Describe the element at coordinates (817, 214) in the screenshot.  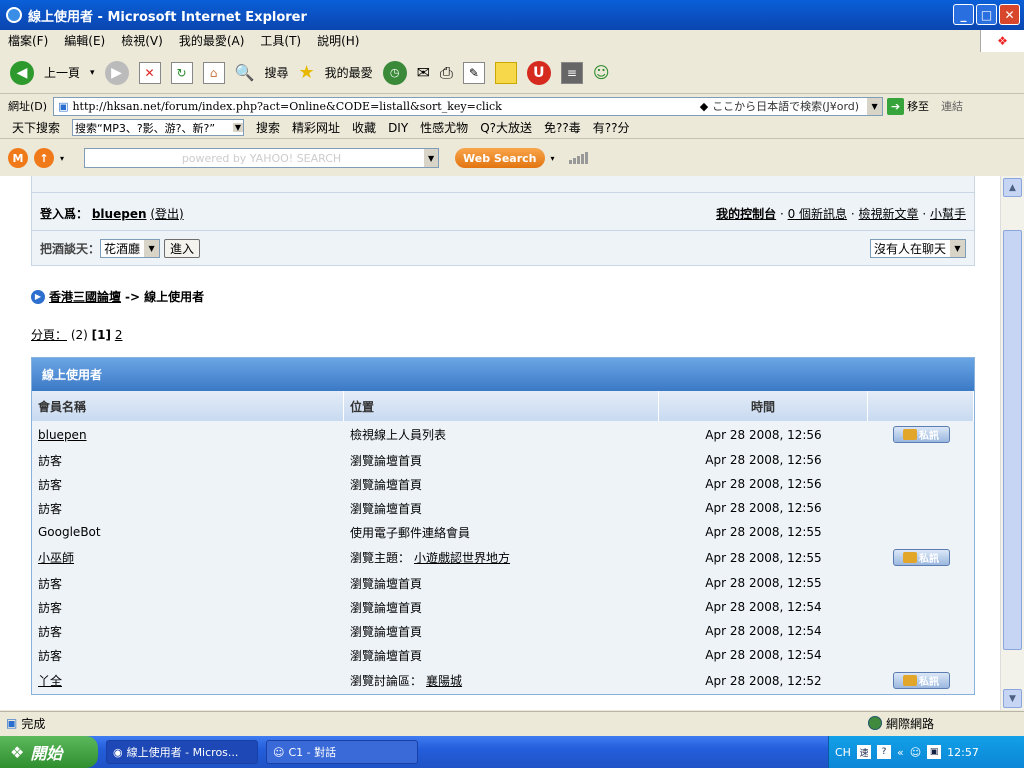
I see `new-messages-link: 0 個新訊息` at that location.